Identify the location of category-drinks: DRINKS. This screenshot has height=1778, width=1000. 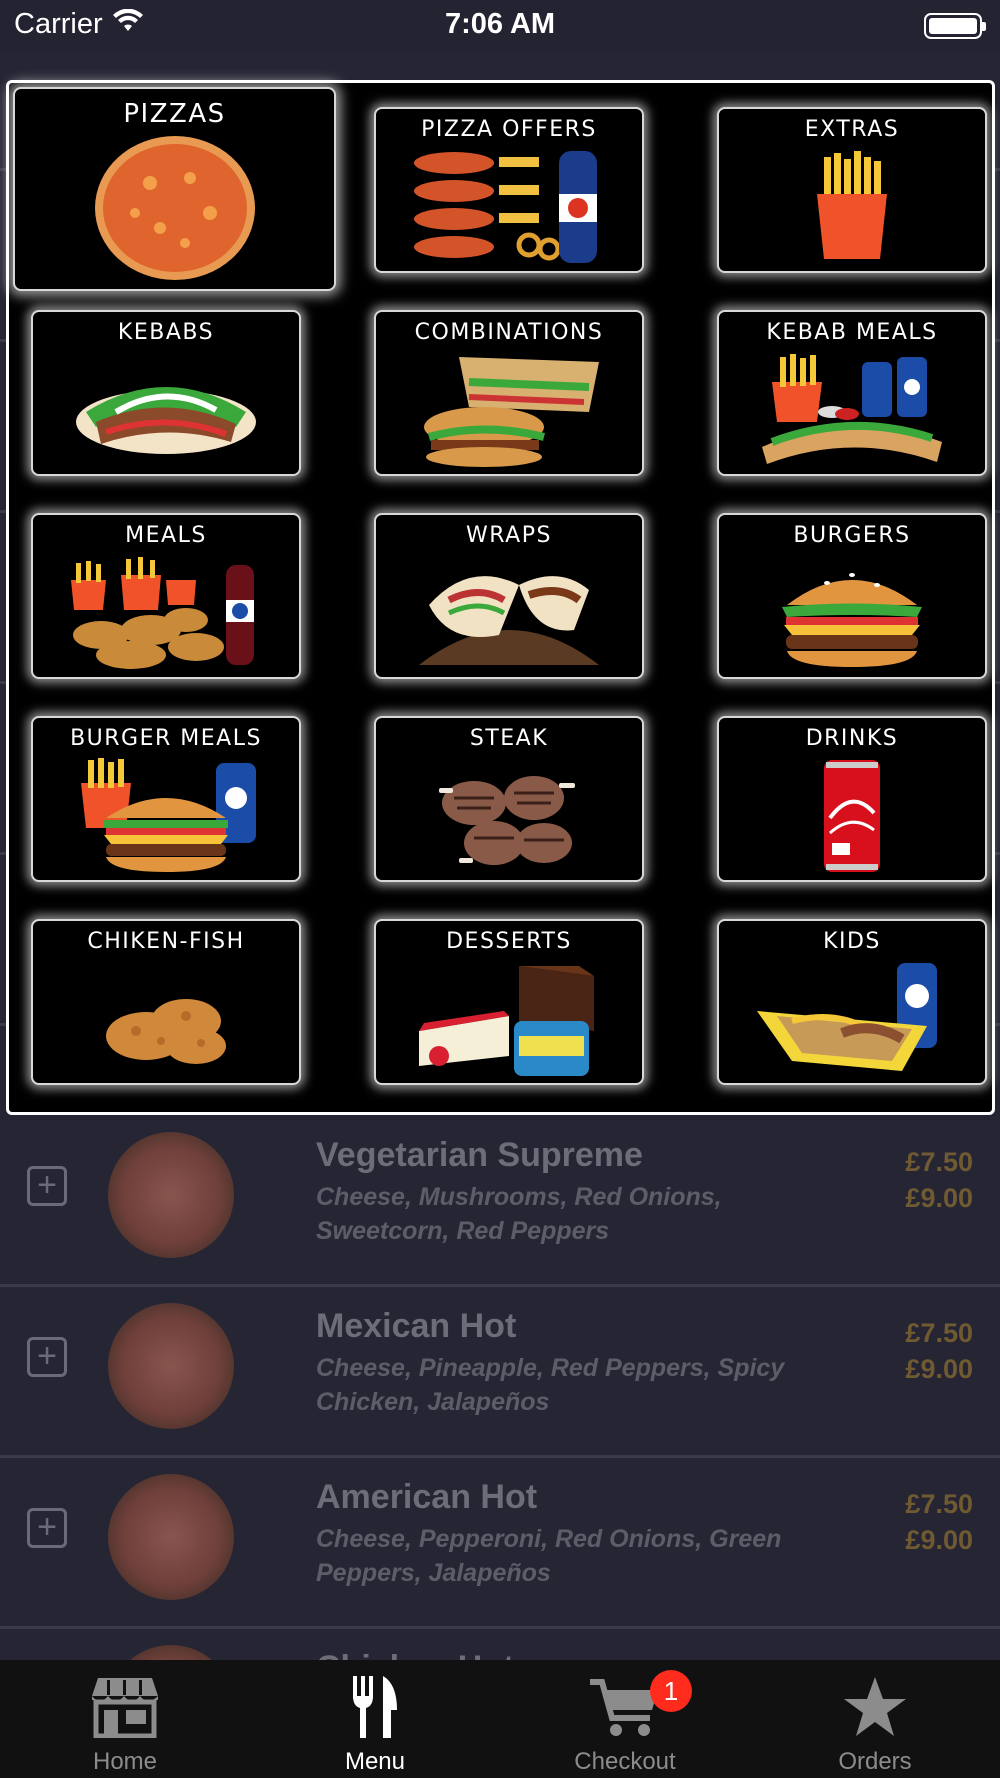
(852, 799).